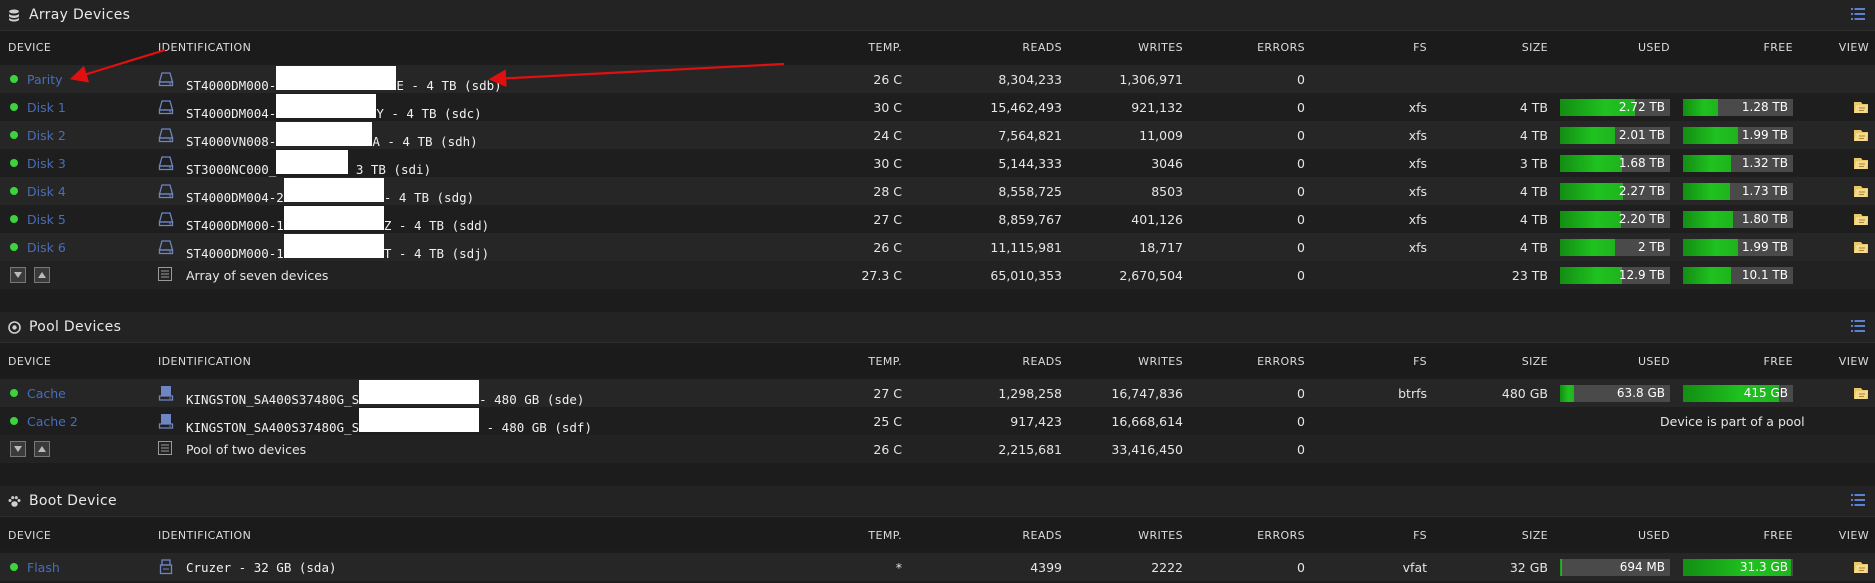 The image size is (1875, 583). What do you see at coordinates (1778, 47) in the screenshot?
I see `col-free: FREE` at bounding box center [1778, 47].